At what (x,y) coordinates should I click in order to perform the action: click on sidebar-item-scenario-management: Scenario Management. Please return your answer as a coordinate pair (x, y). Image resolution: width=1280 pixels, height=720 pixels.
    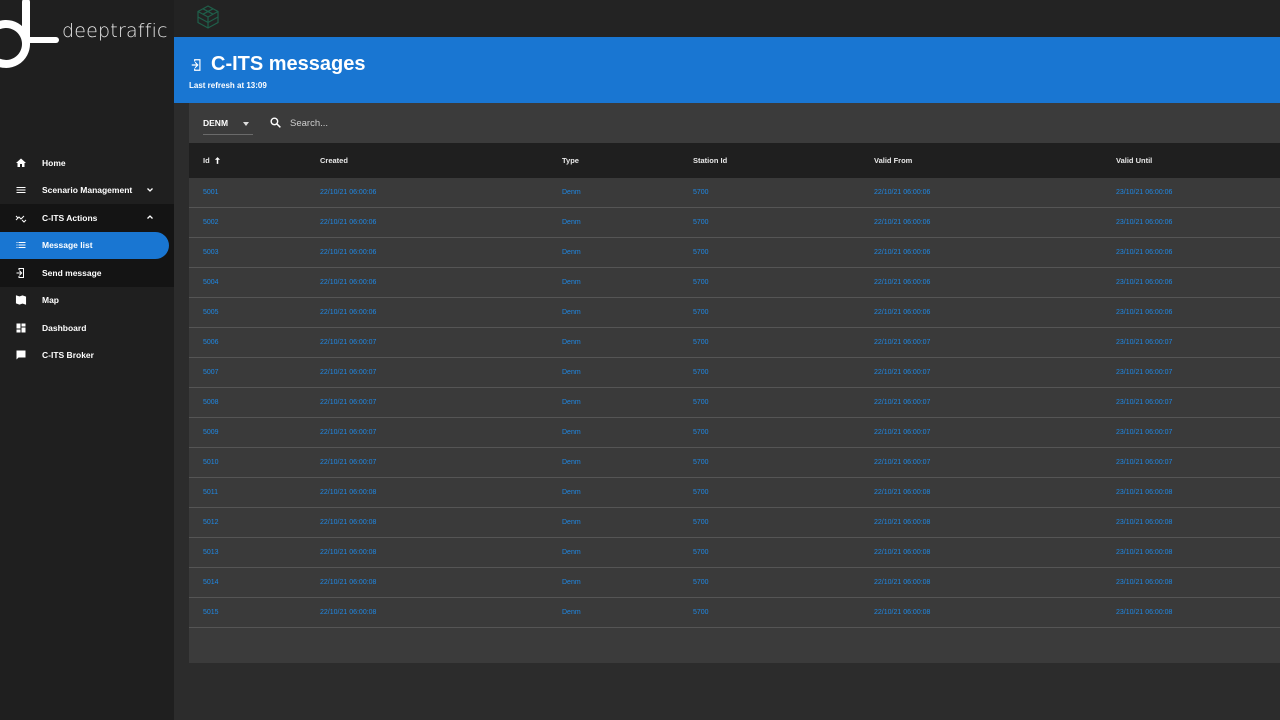
    Looking at the image, I should click on (87, 191).